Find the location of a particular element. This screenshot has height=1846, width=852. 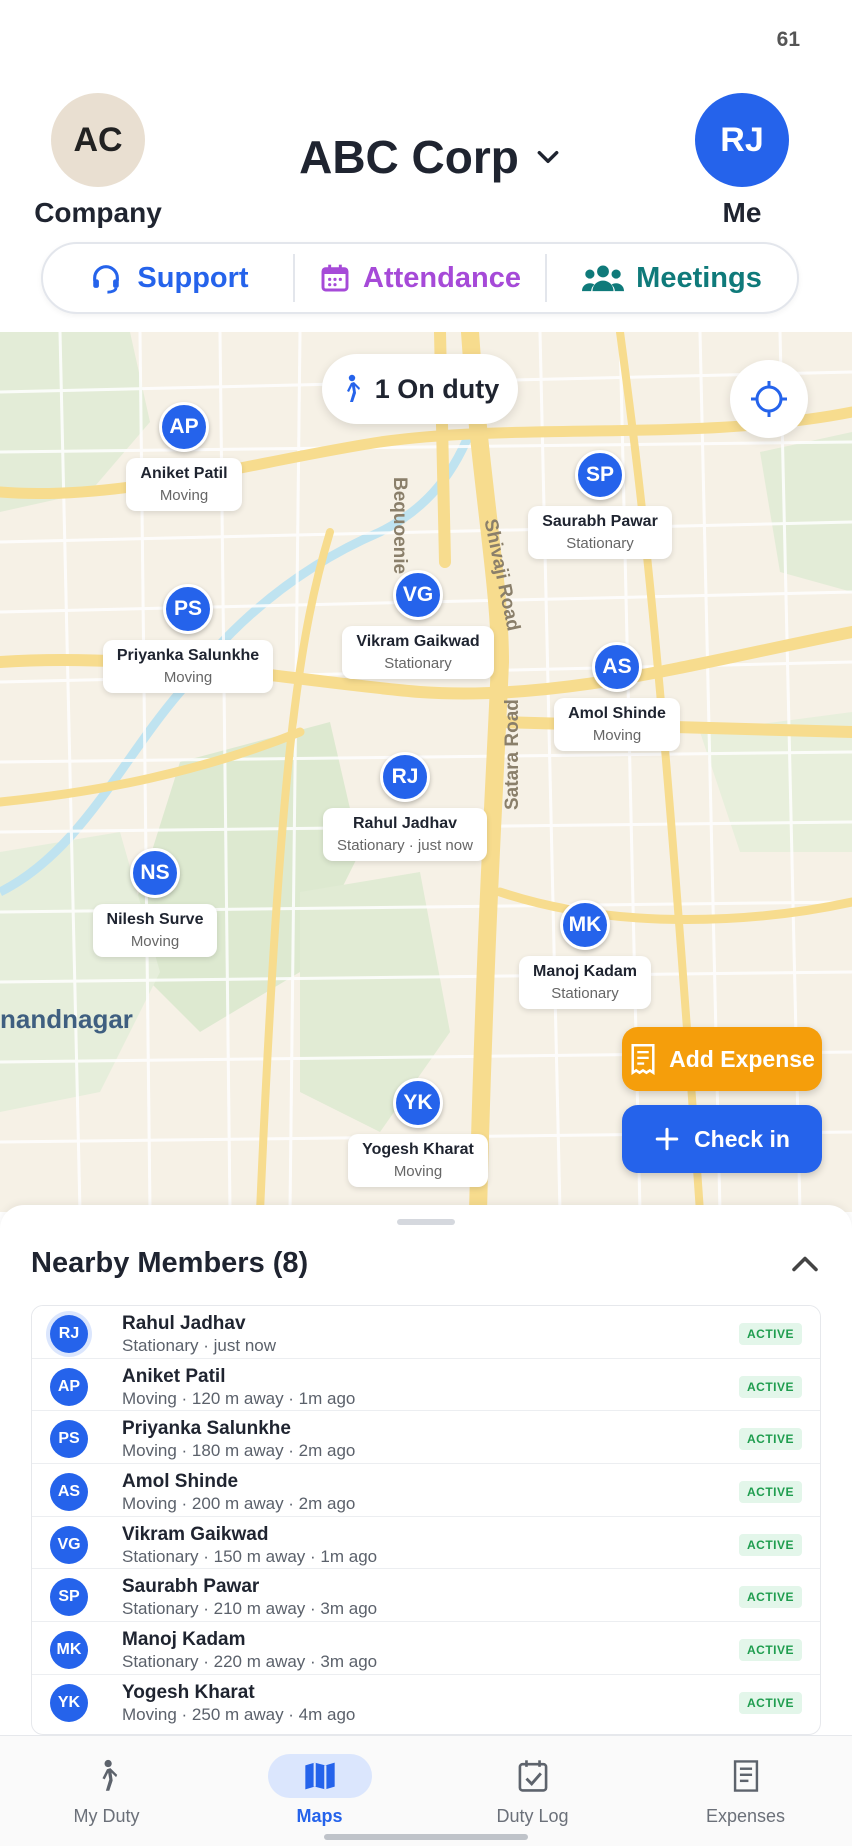

marker-card: Aniket Patil Moving is located at coordinates (184, 484).